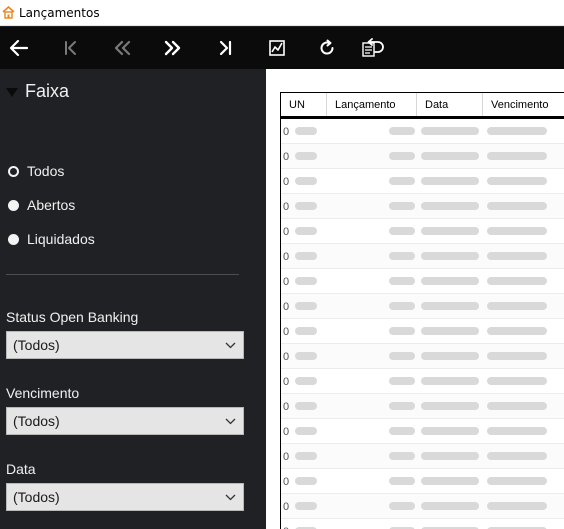  Describe the element at coordinates (36, 171) in the screenshot. I see `radio-todos: Todos` at that location.